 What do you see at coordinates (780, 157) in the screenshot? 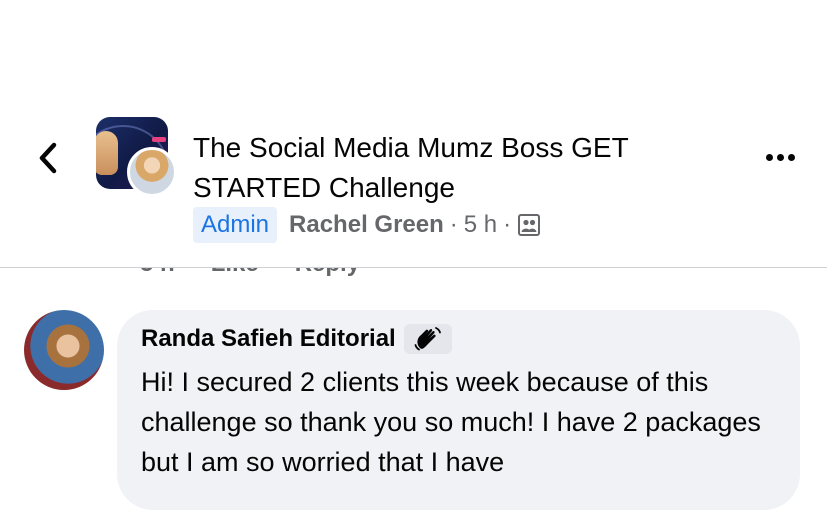
I see `more-options-button` at bounding box center [780, 157].